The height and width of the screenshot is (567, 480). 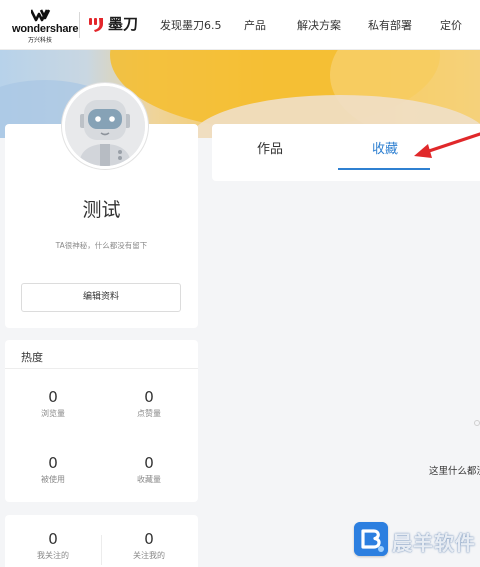 I want to click on stat-used: 0 被使用, so click(x=53, y=469).